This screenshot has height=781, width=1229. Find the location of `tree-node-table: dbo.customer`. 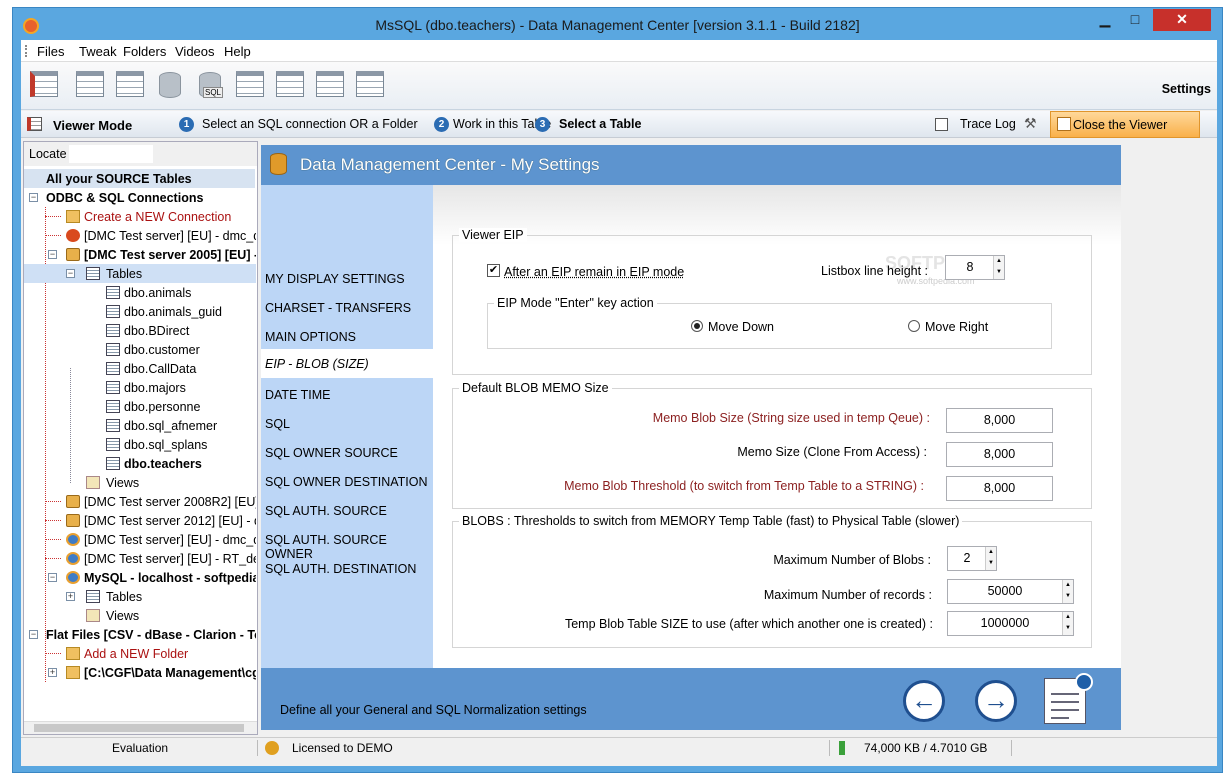

tree-node-table: dbo.customer is located at coordinates (140, 349).